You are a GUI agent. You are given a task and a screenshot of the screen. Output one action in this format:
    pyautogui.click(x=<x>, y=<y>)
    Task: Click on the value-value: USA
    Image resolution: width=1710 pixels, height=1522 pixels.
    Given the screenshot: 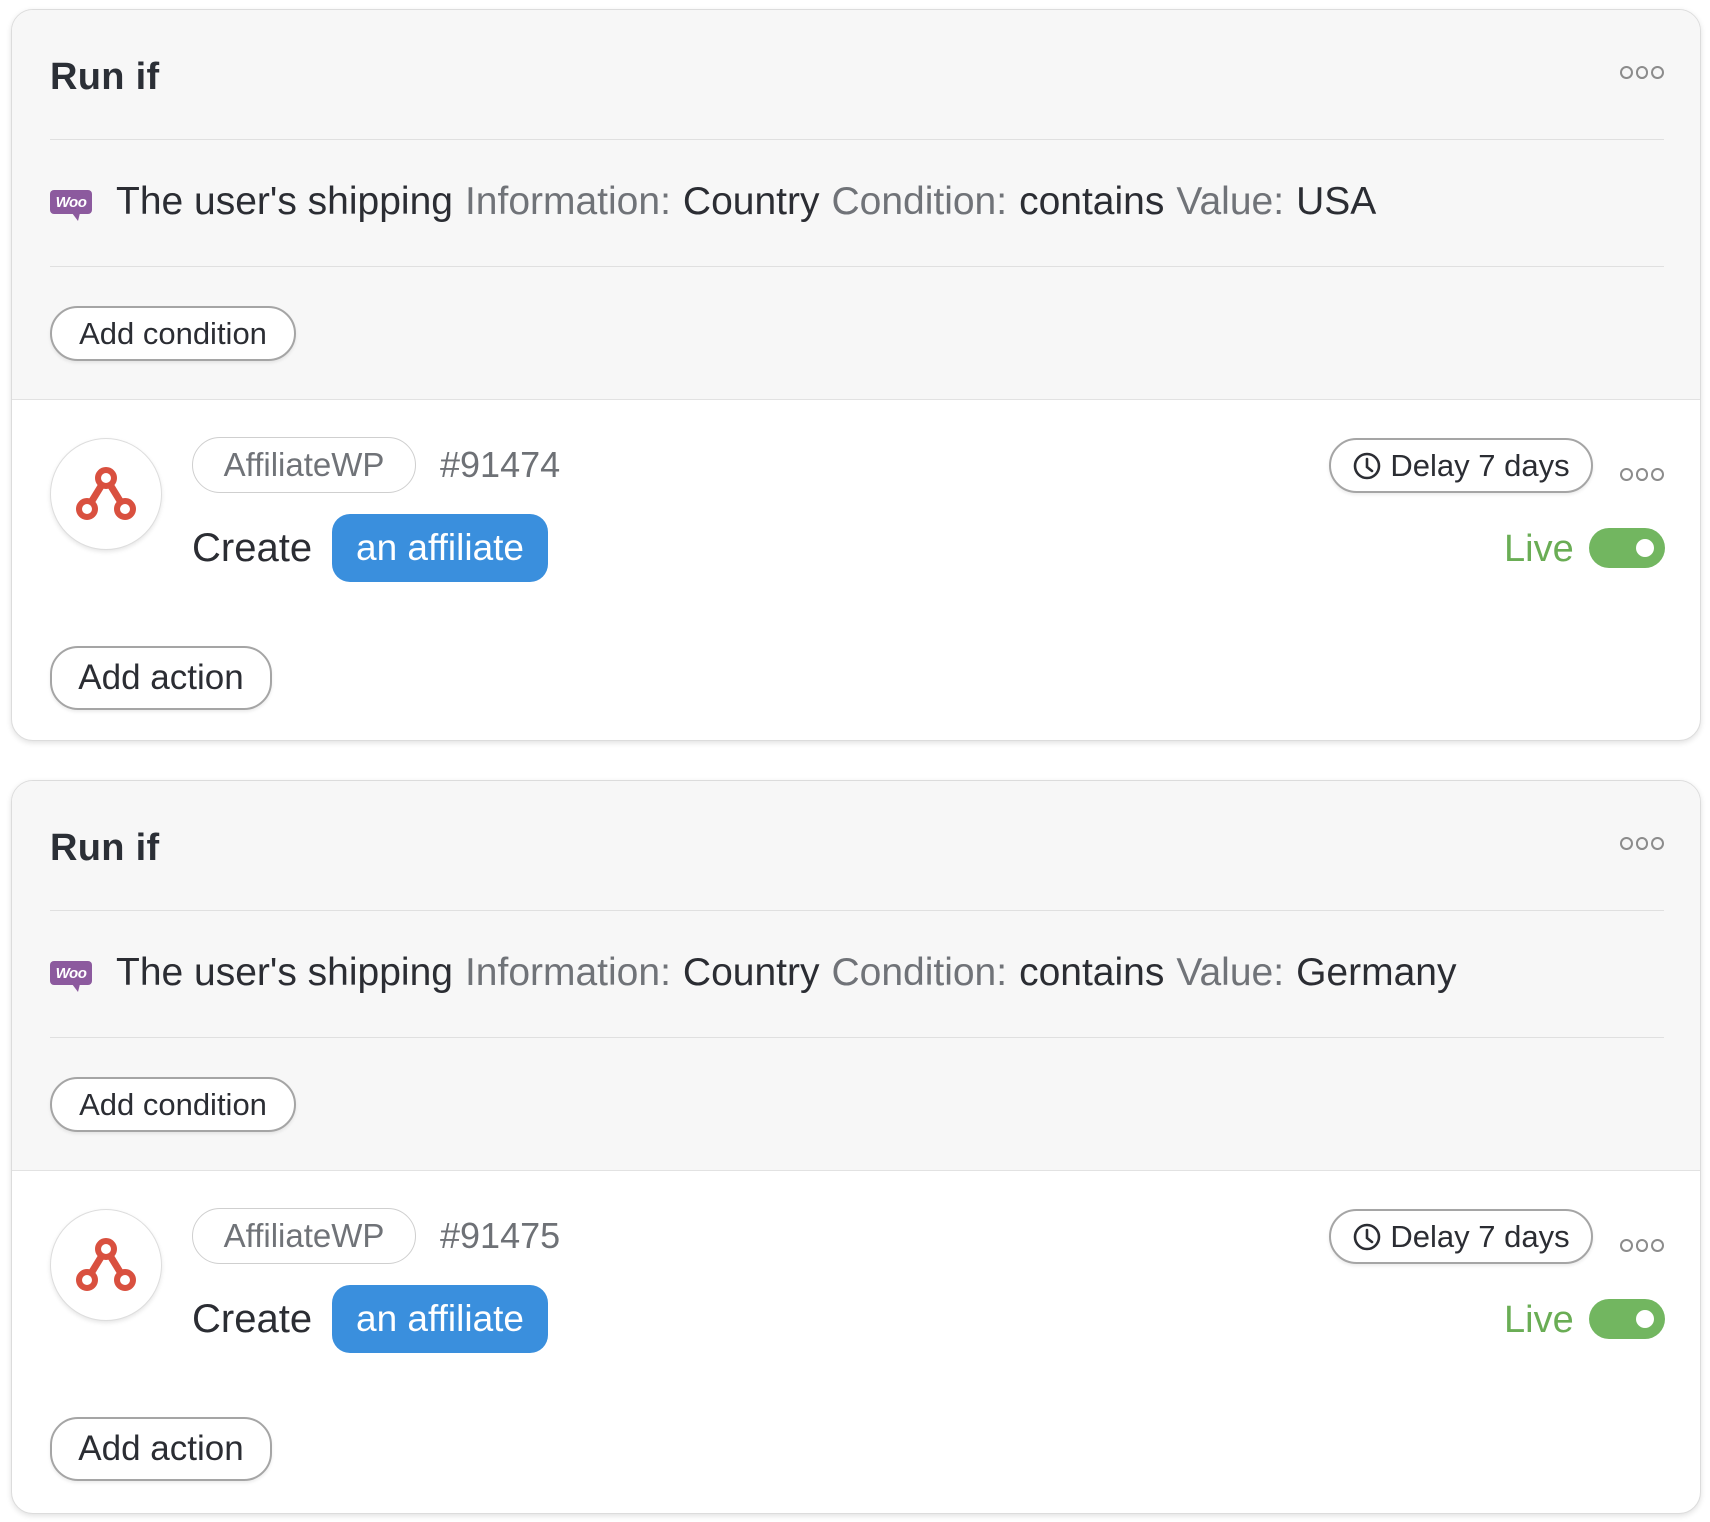 What is the action you would take?
    pyautogui.click(x=1336, y=201)
    